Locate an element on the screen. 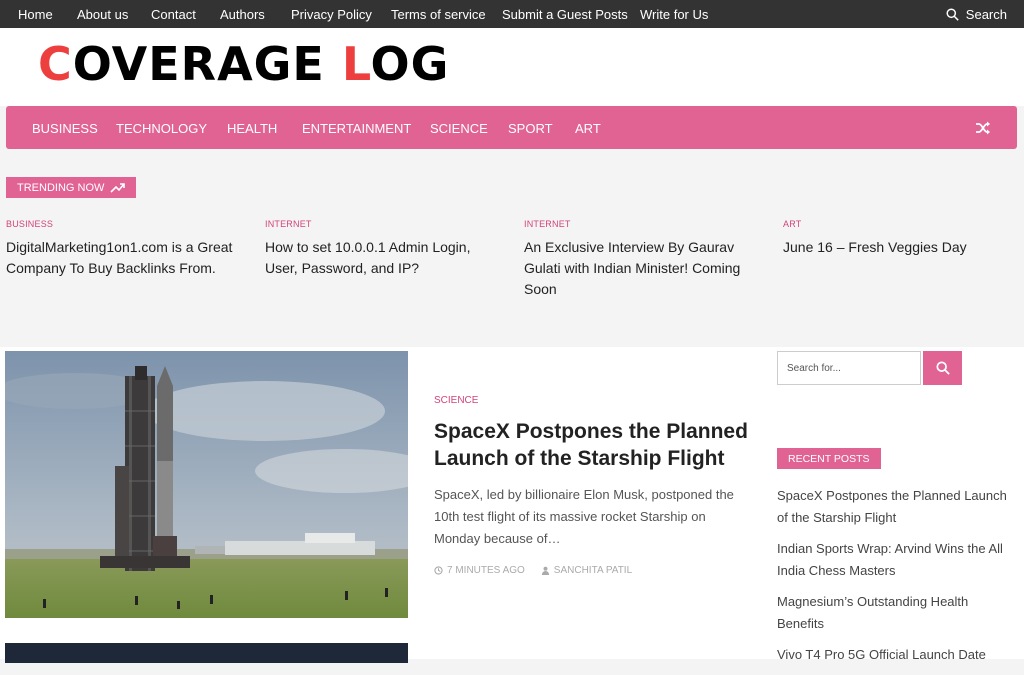 Image resolution: width=1024 pixels, height=675 pixels. recent-post-link: Vivo T4 Pro 5G Official Launch Date is located at coordinates (897, 655).